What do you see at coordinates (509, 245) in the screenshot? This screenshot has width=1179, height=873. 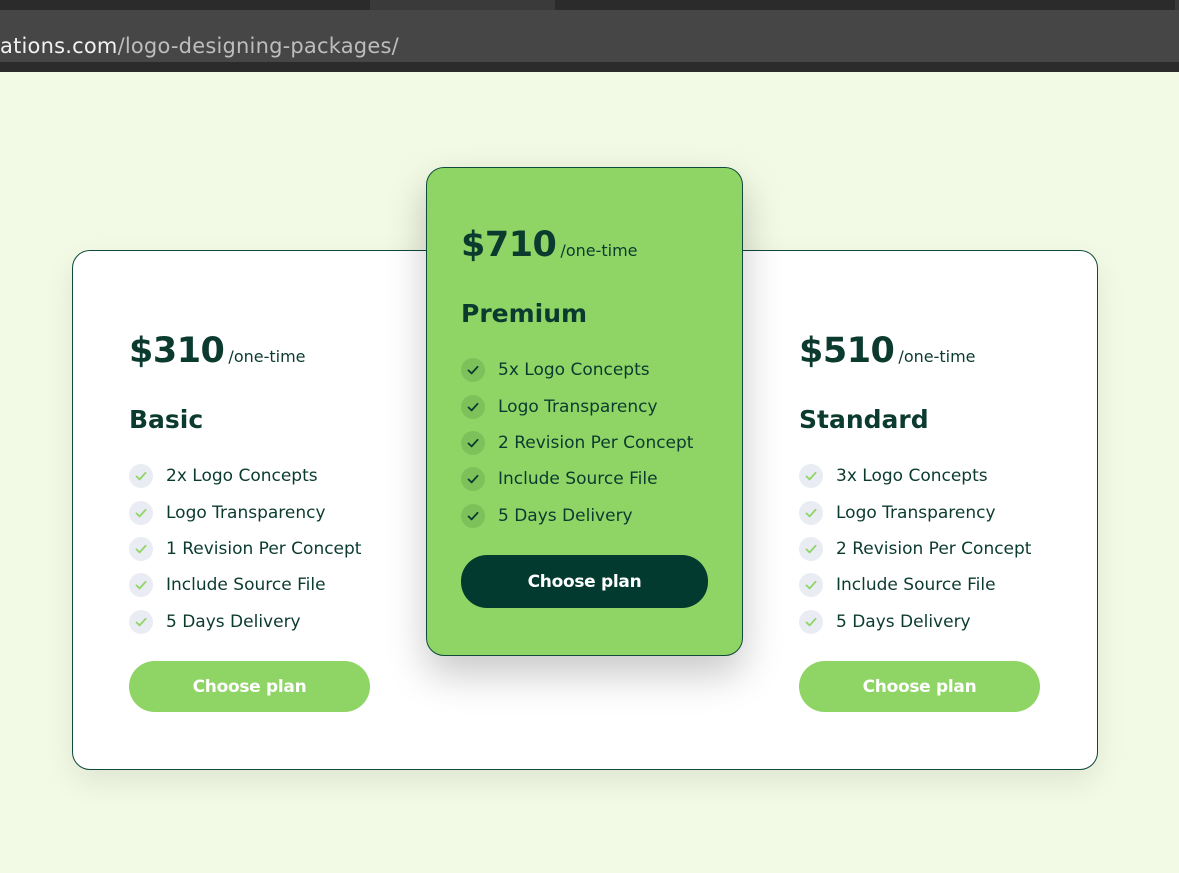 I see `plan-price: $710` at bounding box center [509, 245].